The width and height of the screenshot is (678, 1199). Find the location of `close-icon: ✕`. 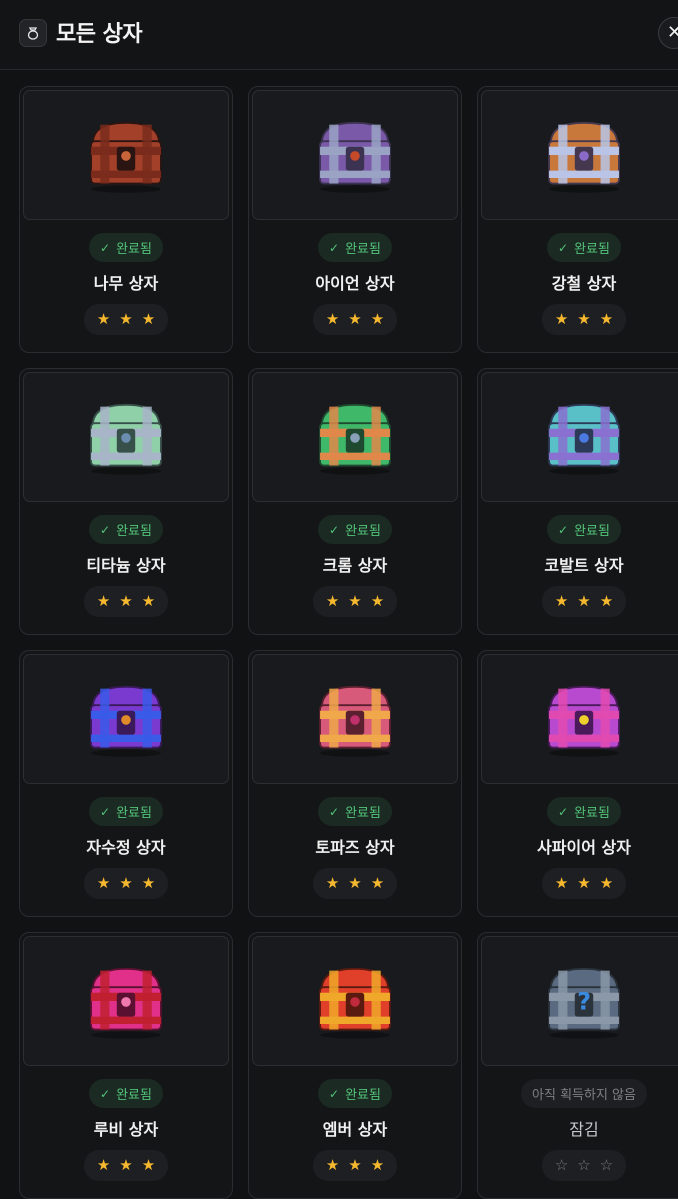

close-icon: ✕ is located at coordinates (672, 32).